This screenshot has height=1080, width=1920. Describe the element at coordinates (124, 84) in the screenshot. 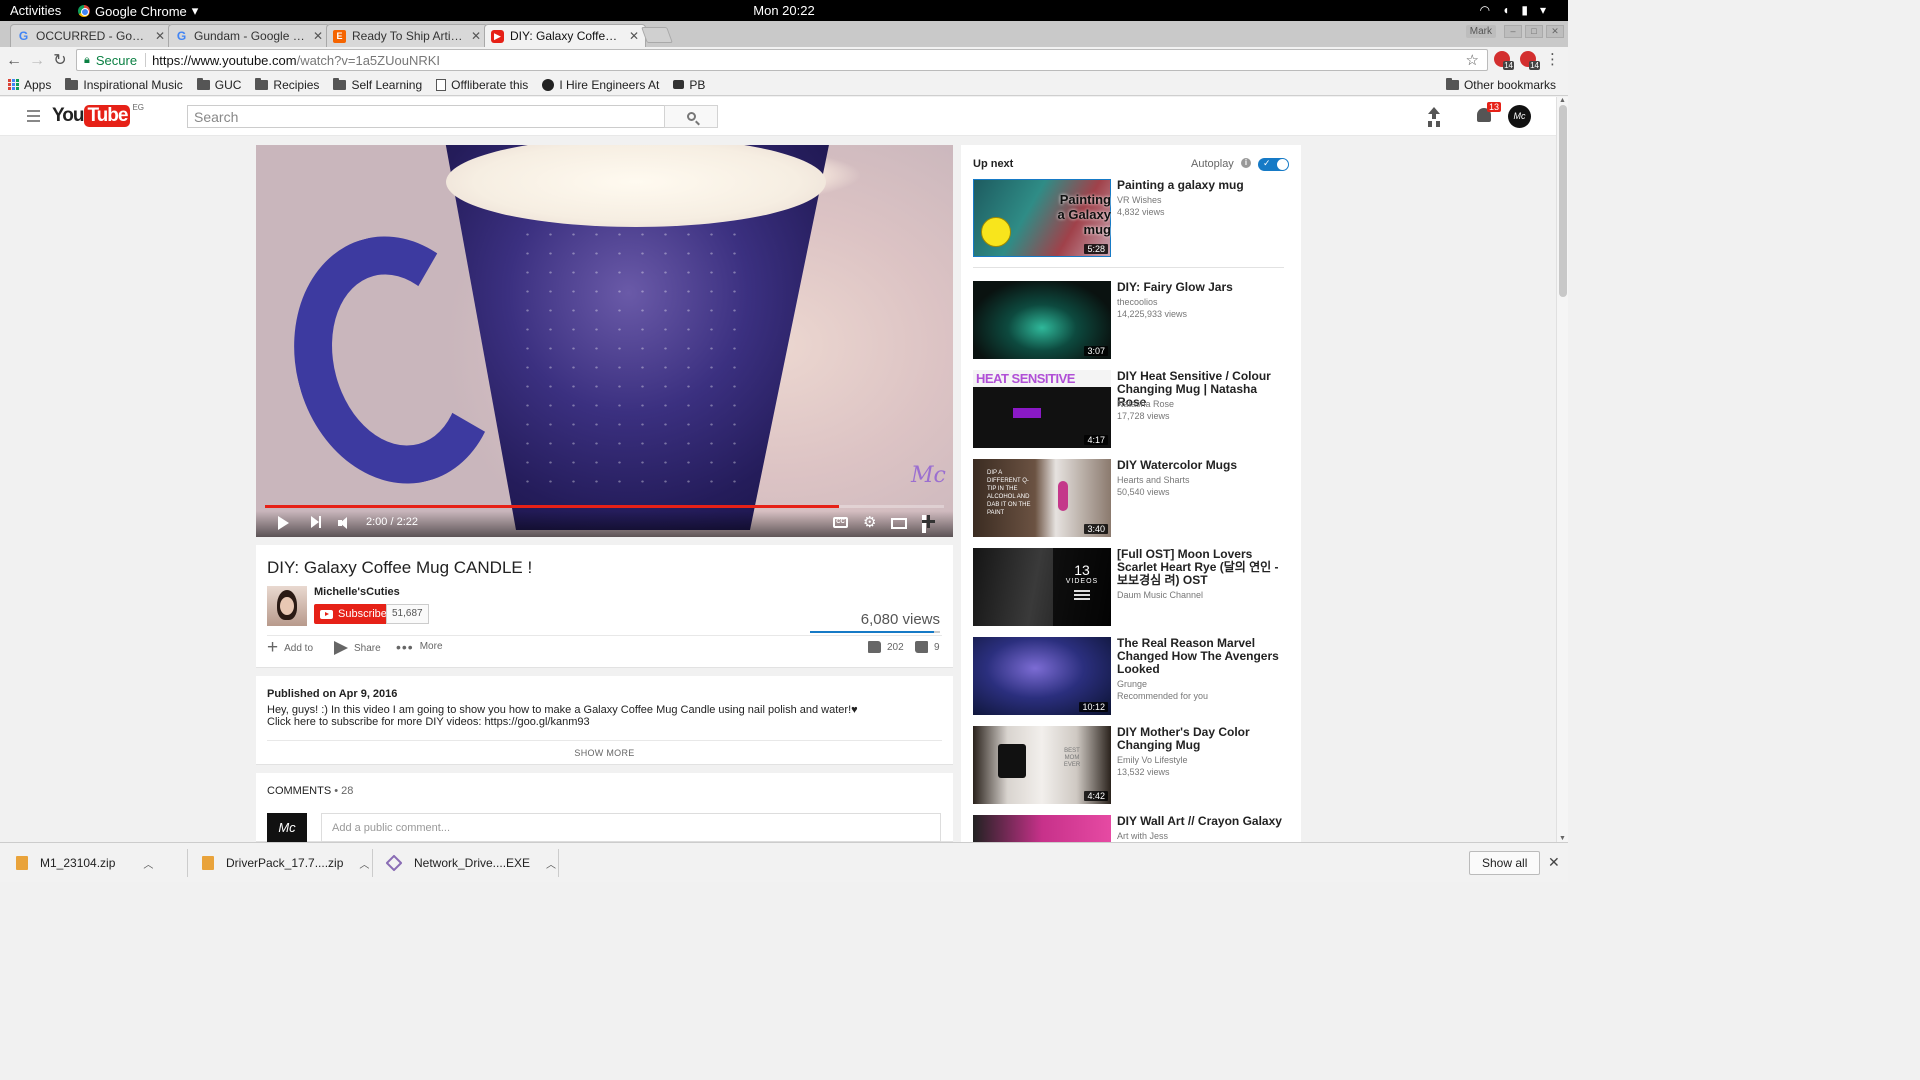

I see `bookmark-folder: Inspirational Music` at that location.